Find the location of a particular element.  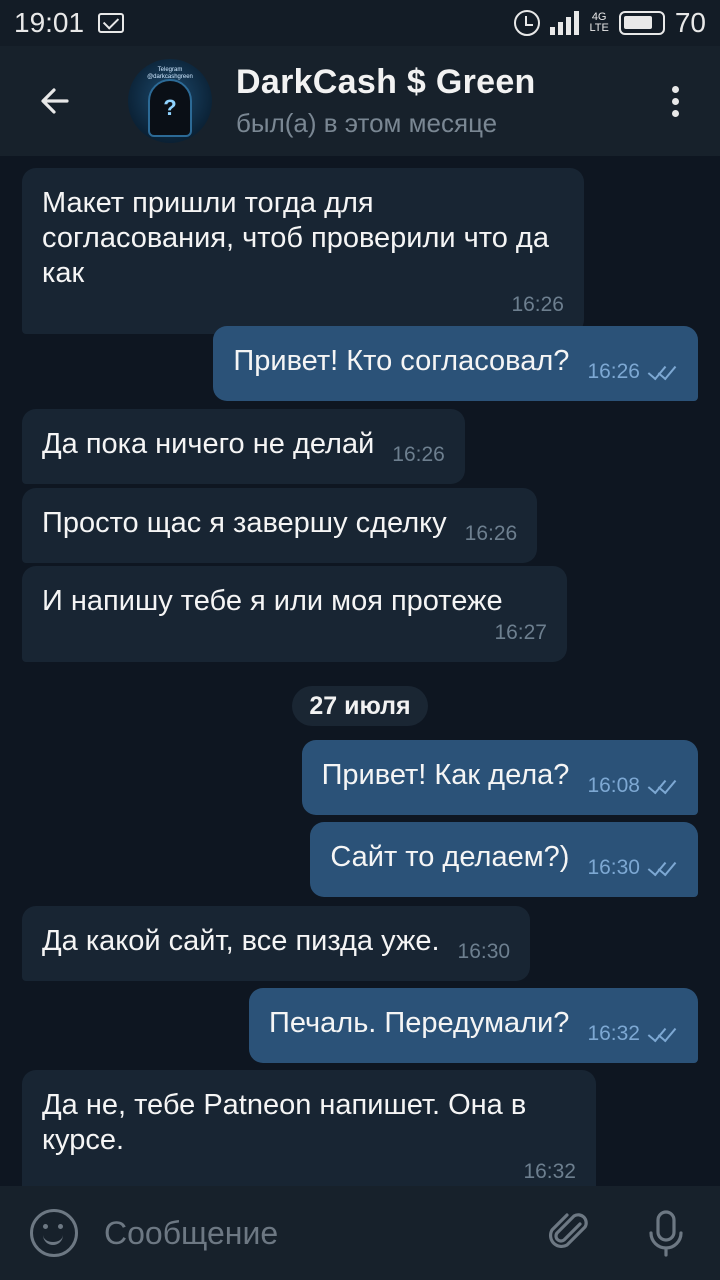

back-button is located at coordinates (55, 101).